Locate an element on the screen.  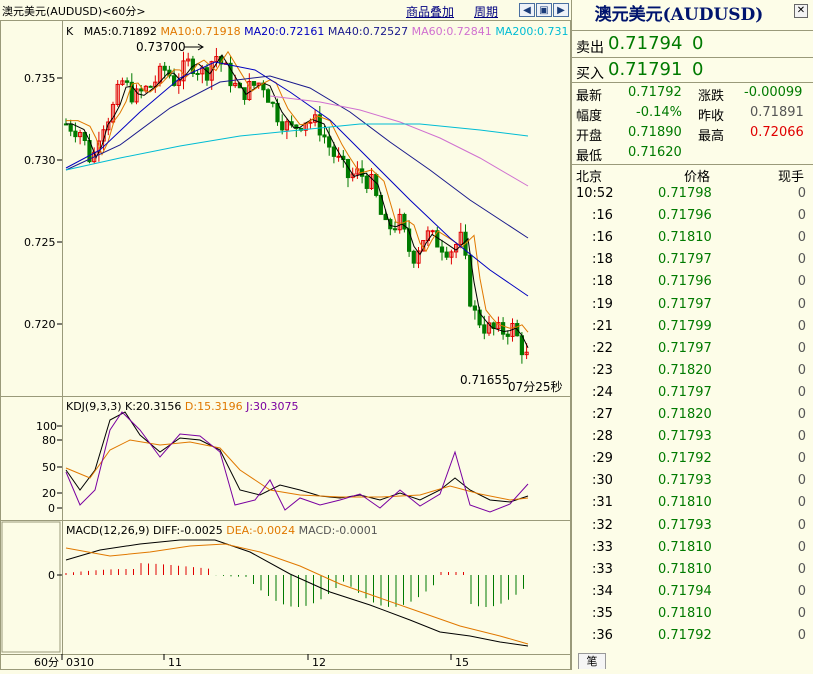
tick-header-volume: 现手 is located at coordinates (791, 177).